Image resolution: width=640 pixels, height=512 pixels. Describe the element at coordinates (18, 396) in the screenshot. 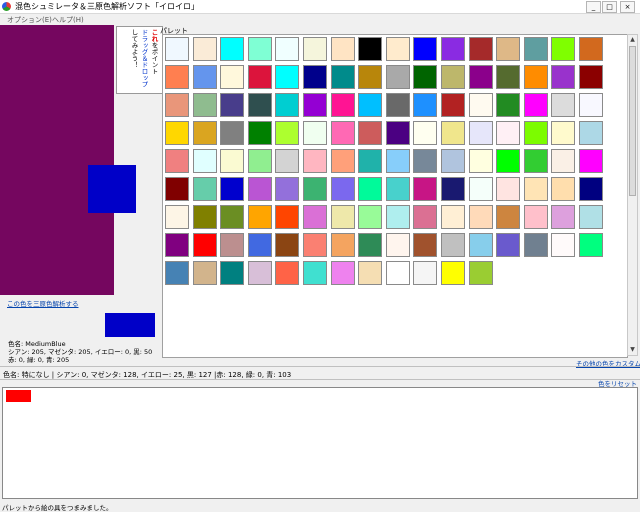

I see `mixed-paint-chip` at that location.